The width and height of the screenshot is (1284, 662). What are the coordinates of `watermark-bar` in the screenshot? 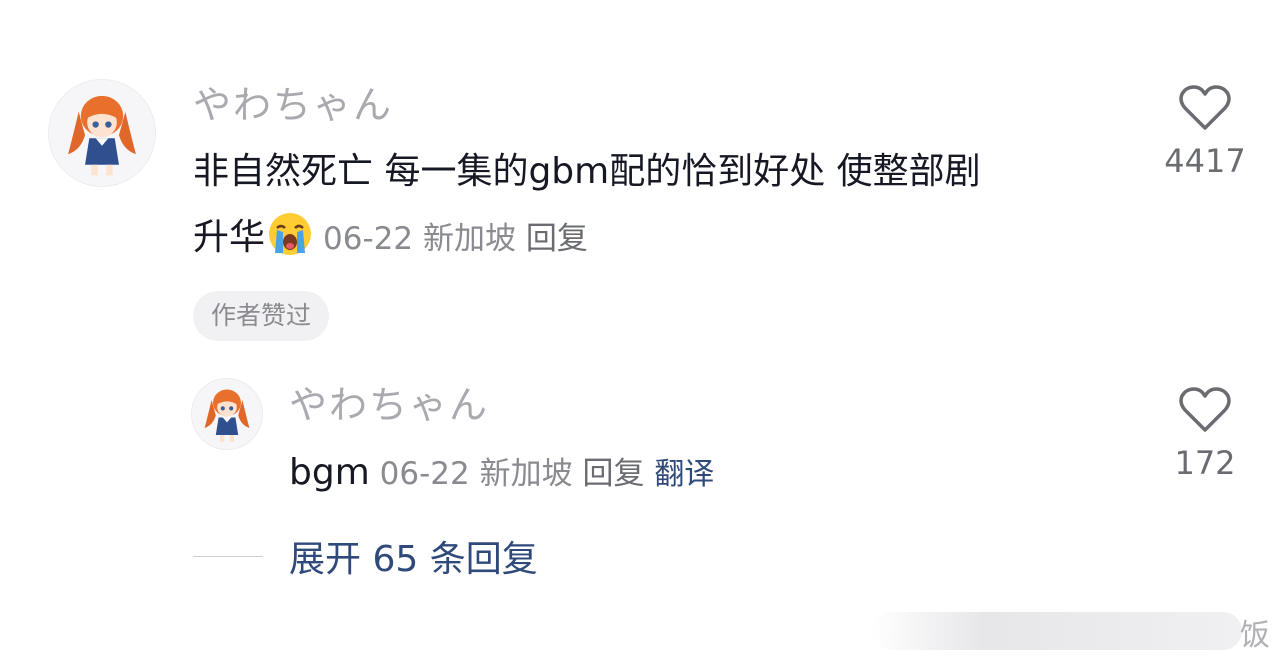 It's located at (1057, 631).